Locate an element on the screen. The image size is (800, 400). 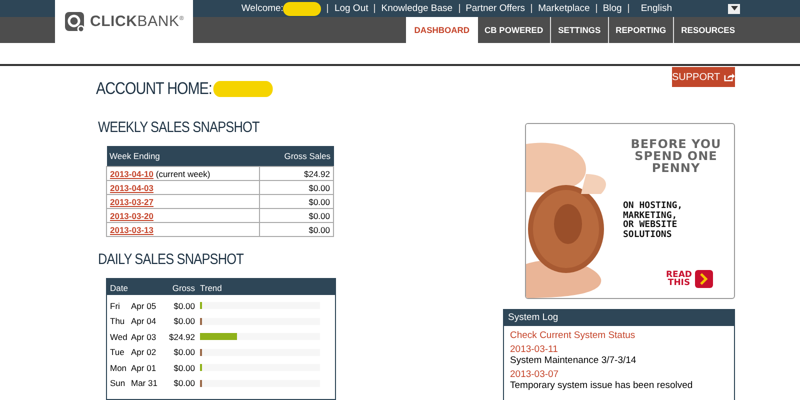
week-link: 2013-03-13 is located at coordinates (132, 229).